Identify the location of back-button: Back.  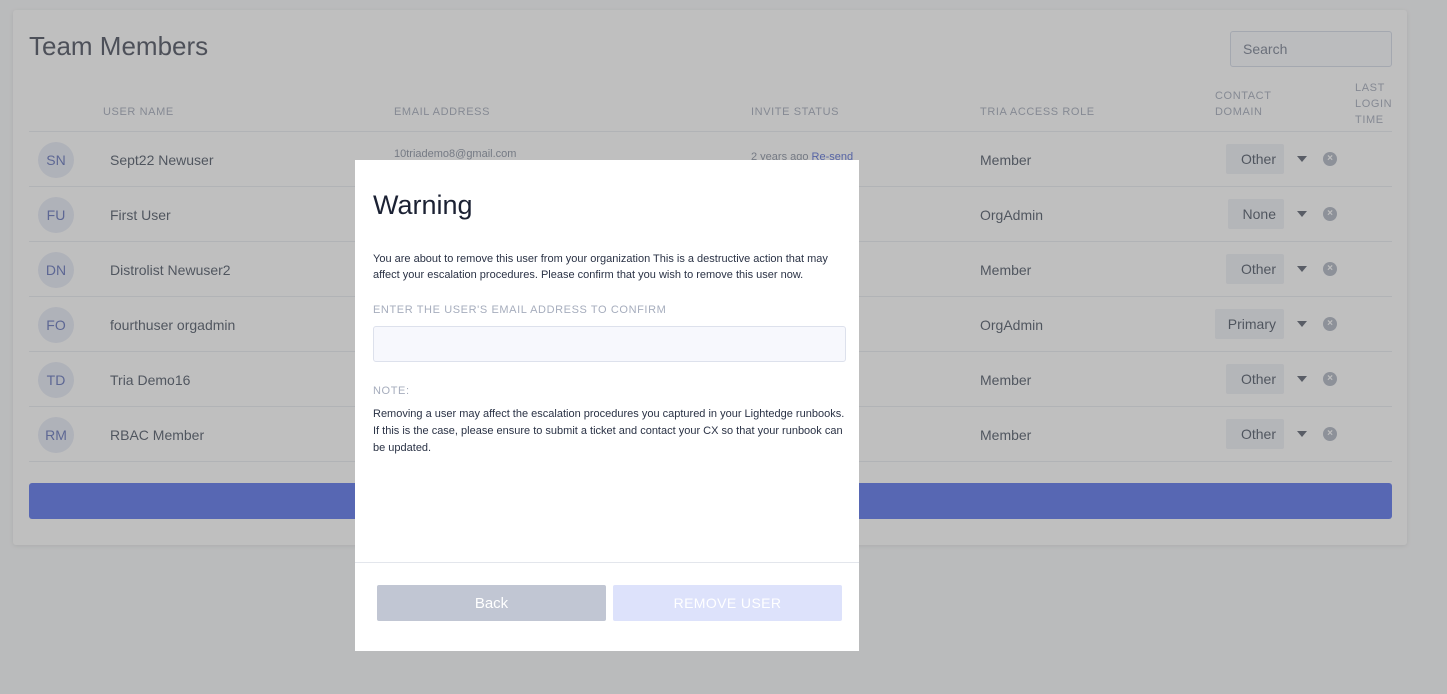
(491, 603).